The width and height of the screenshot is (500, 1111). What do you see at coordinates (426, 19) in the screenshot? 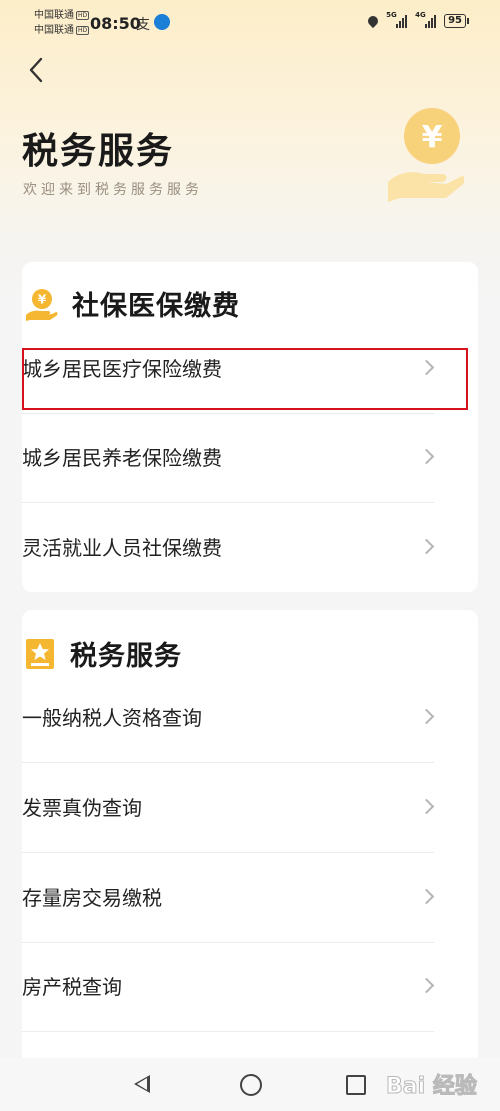
I see `signal-4g-icon: 4G` at bounding box center [426, 19].